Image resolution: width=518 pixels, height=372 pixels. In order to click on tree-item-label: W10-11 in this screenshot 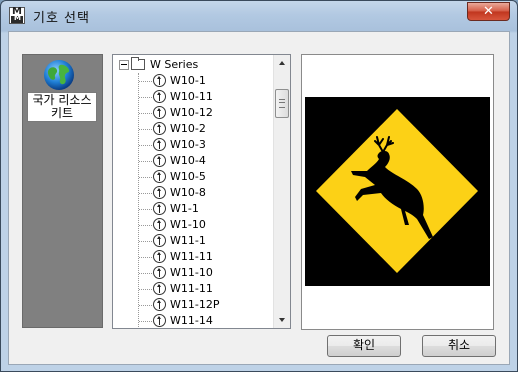, I will do `click(191, 96)`.